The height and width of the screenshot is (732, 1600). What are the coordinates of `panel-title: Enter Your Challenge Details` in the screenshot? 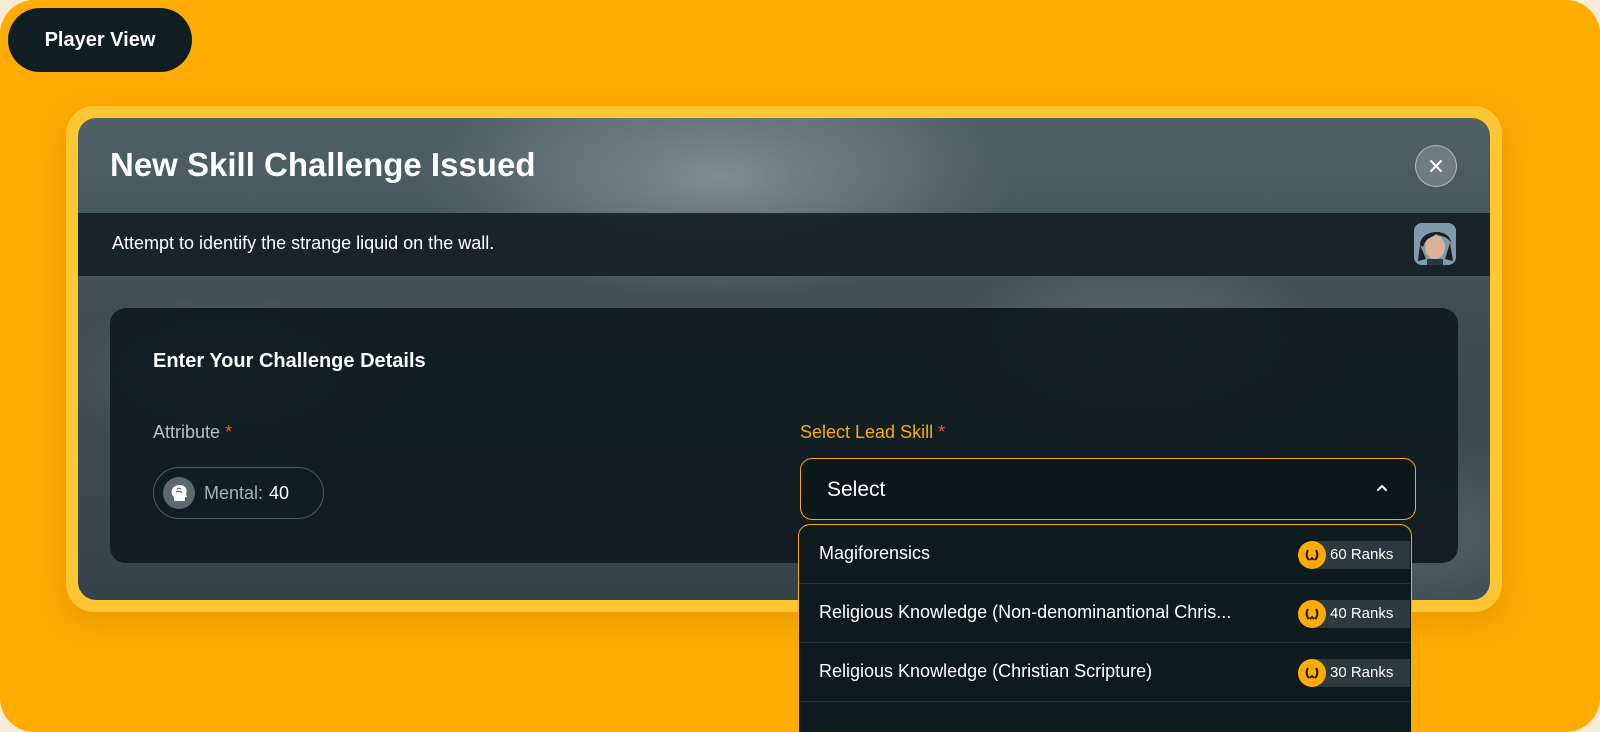 It's located at (289, 361).